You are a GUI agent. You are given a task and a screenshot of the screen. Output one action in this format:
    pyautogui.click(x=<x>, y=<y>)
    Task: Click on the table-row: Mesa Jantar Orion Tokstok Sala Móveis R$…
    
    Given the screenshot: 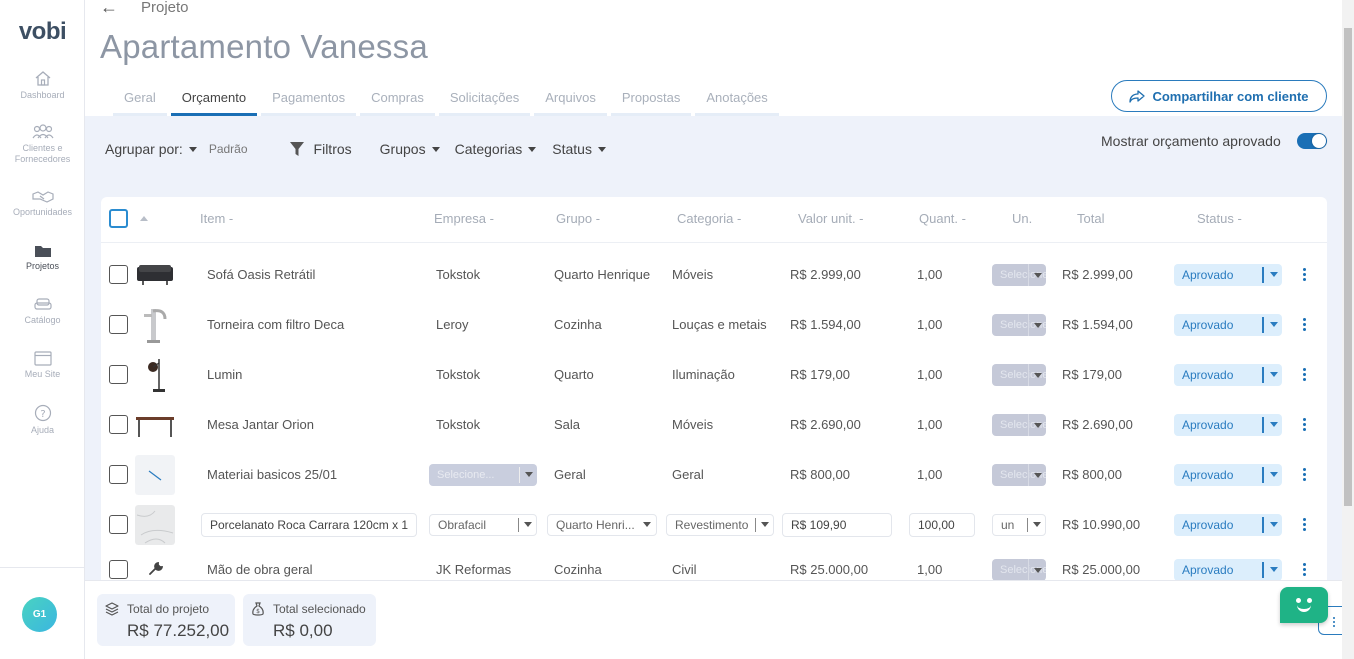 What is the action you would take?
    pyautogui.click(x=714, y=425)
    